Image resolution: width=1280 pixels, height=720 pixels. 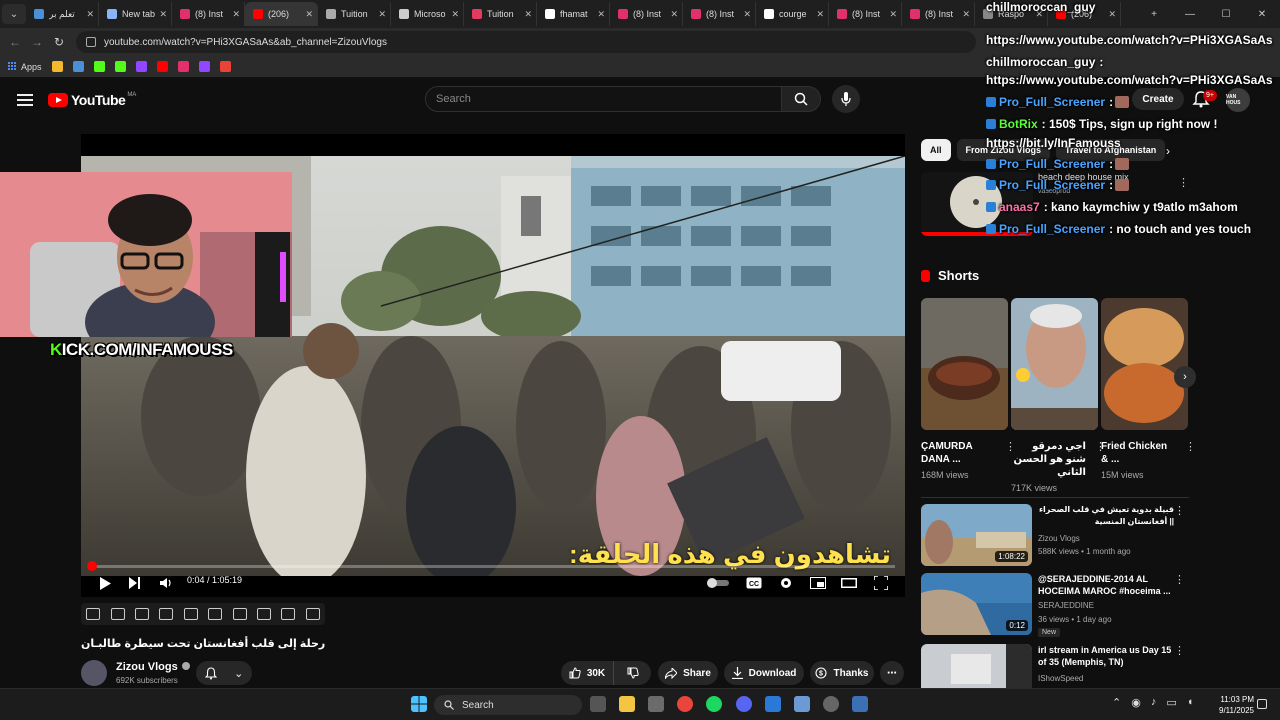 What do you see at coordinates (239, 614) in the screenshot?
I see `speed-icon` at bounding box center [239, 614].